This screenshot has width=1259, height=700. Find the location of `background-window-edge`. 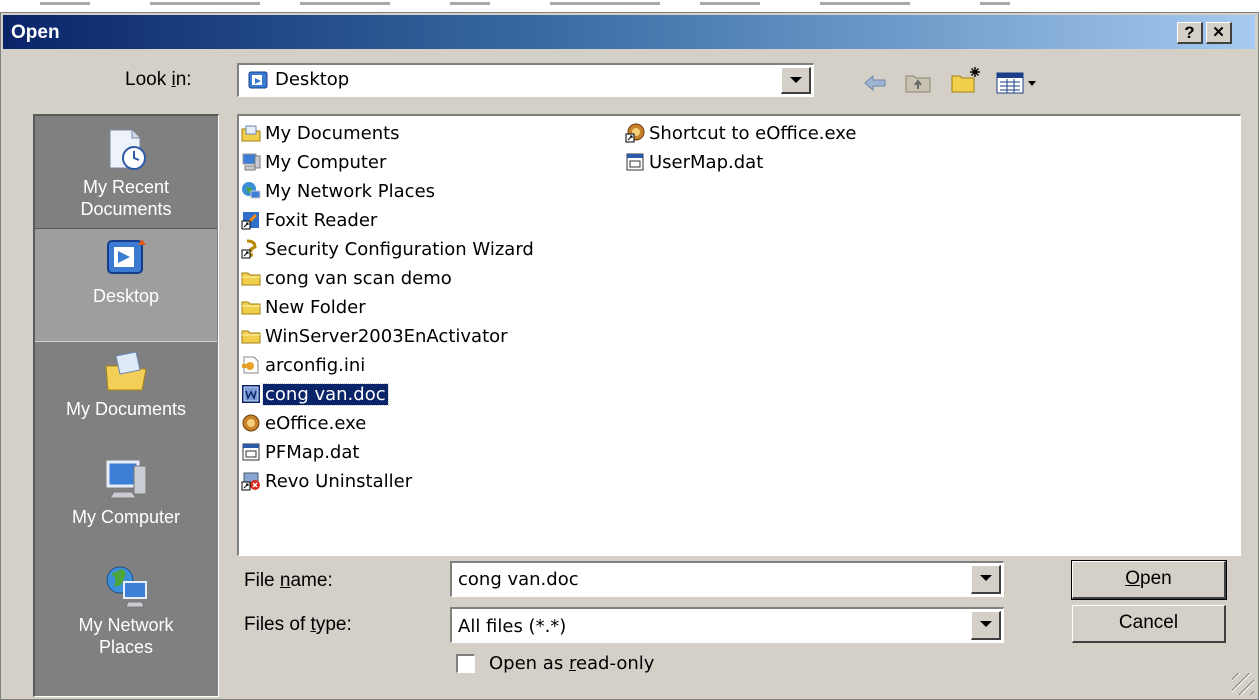

background-window-edge is located at coordinates (629, 5).